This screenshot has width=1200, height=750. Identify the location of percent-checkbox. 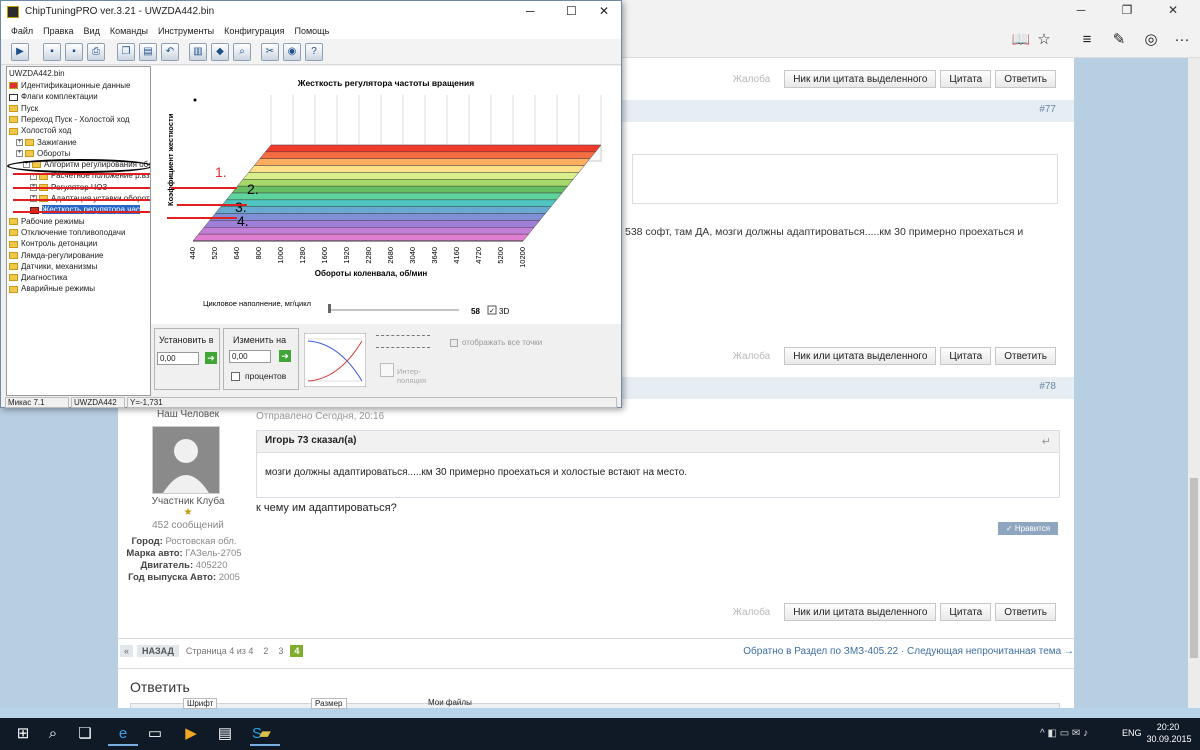
(235, 376).